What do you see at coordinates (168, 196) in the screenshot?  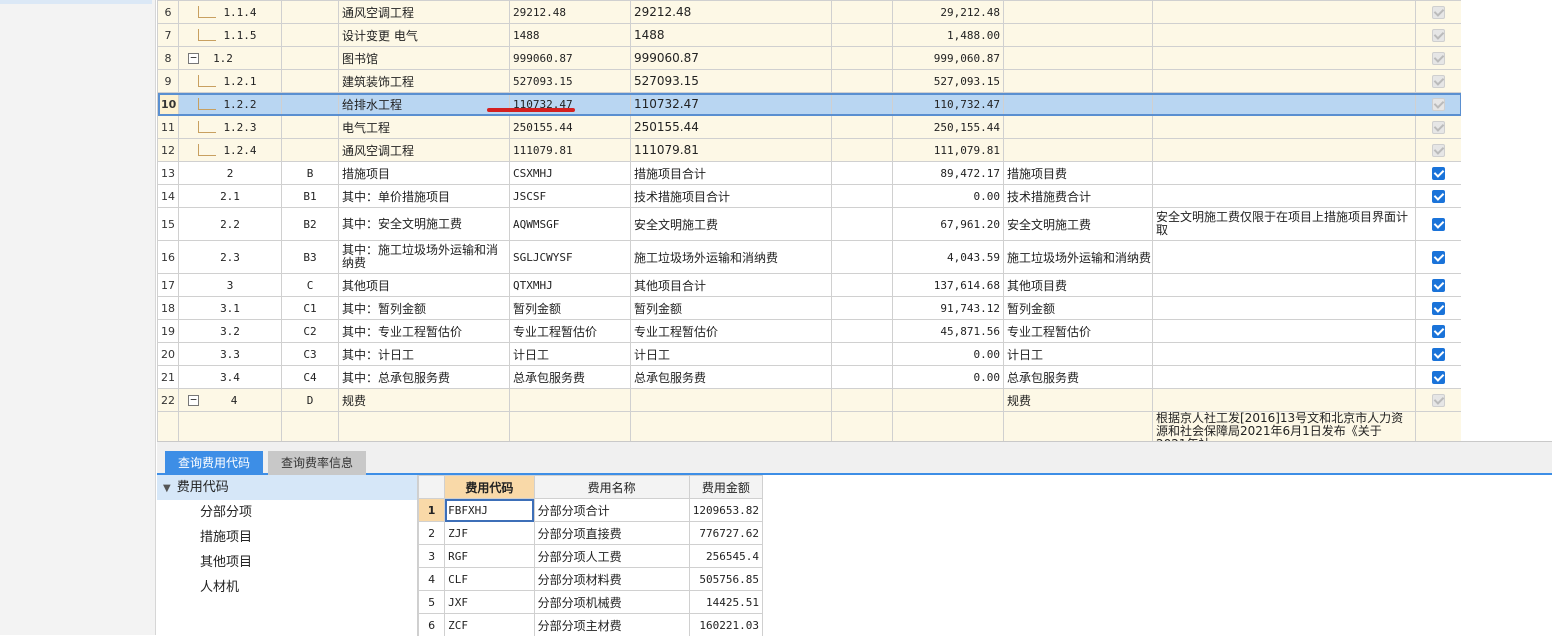 I see `row-number: 14` at bounding box center [168, 196].